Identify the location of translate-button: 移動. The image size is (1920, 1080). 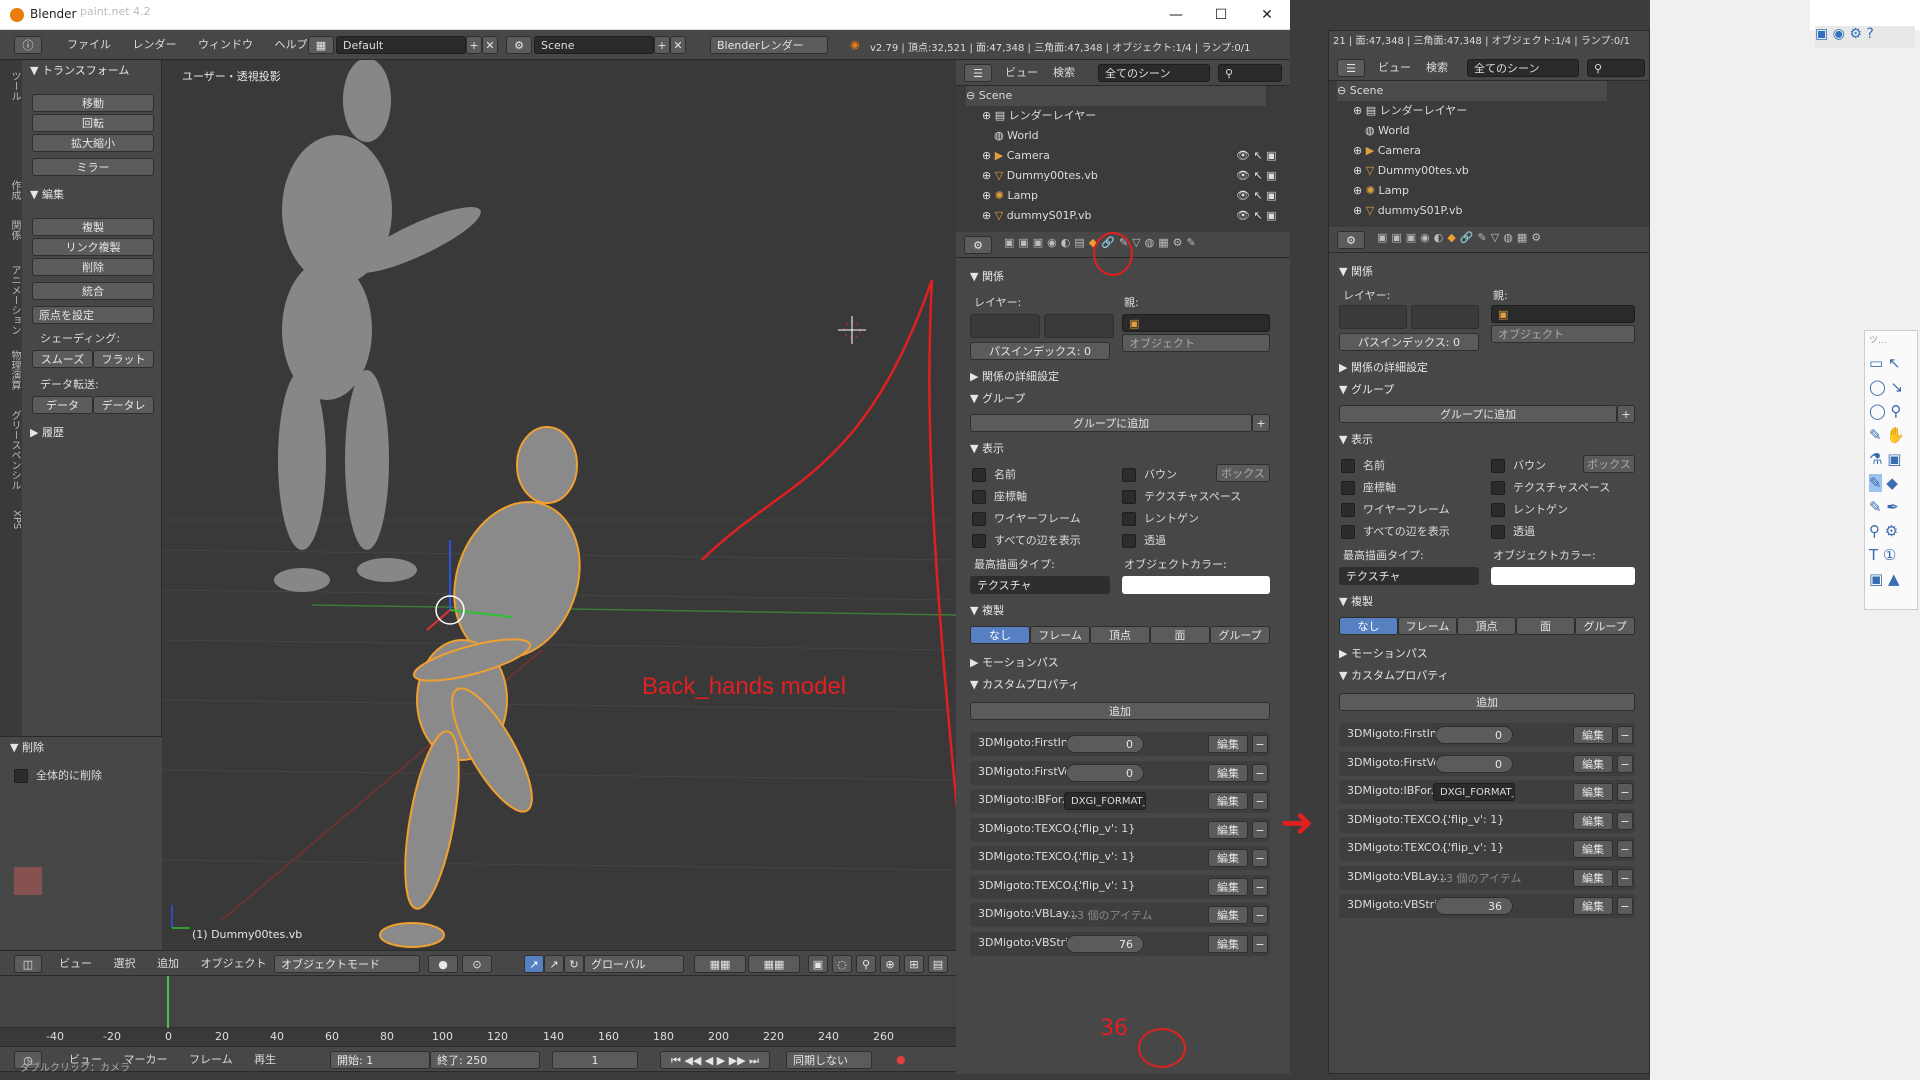
(93, 103).